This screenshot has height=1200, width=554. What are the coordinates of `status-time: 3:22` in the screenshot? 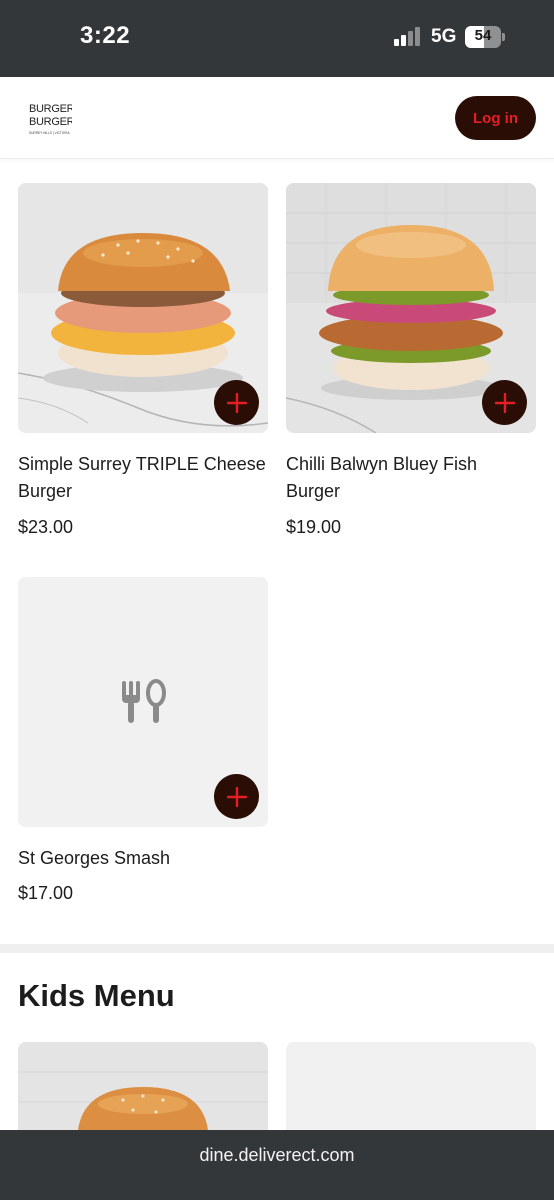 It's located at (105, 35).